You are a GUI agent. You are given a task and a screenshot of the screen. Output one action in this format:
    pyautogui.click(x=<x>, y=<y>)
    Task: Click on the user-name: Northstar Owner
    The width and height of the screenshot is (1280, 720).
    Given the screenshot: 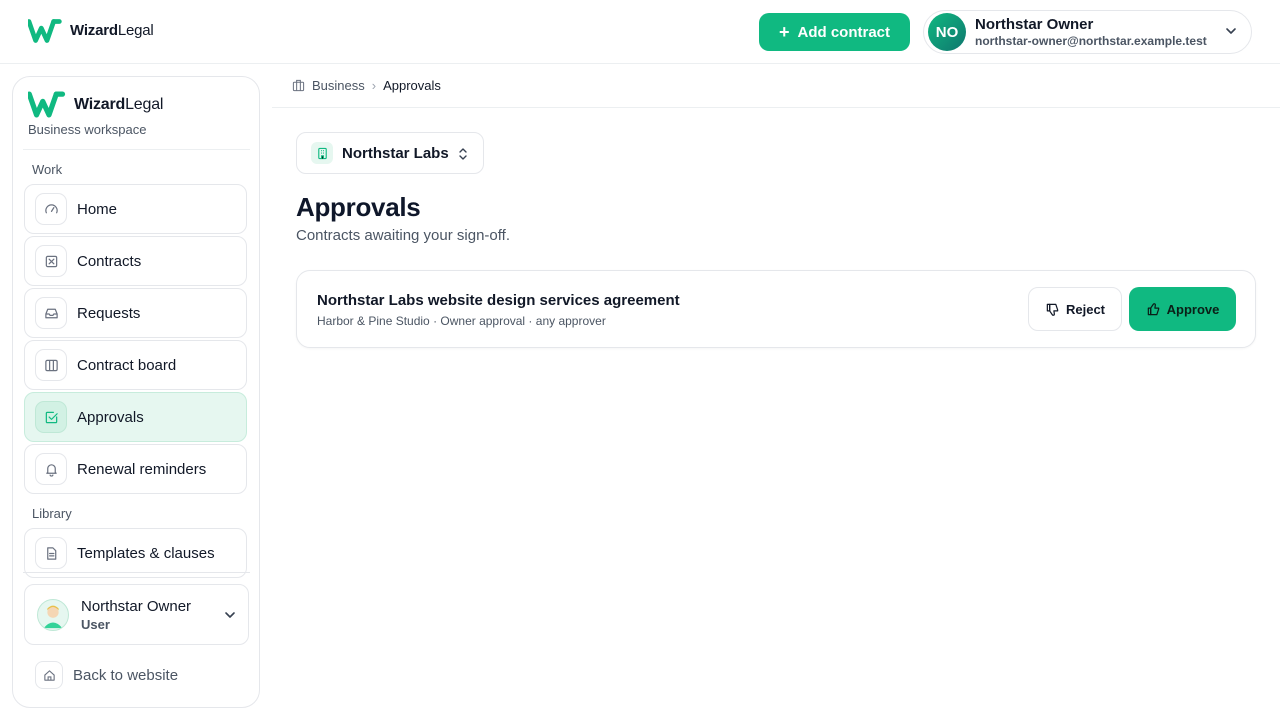 What is the action you would take?
    pyautogui.click(x=1034, y=24)
    